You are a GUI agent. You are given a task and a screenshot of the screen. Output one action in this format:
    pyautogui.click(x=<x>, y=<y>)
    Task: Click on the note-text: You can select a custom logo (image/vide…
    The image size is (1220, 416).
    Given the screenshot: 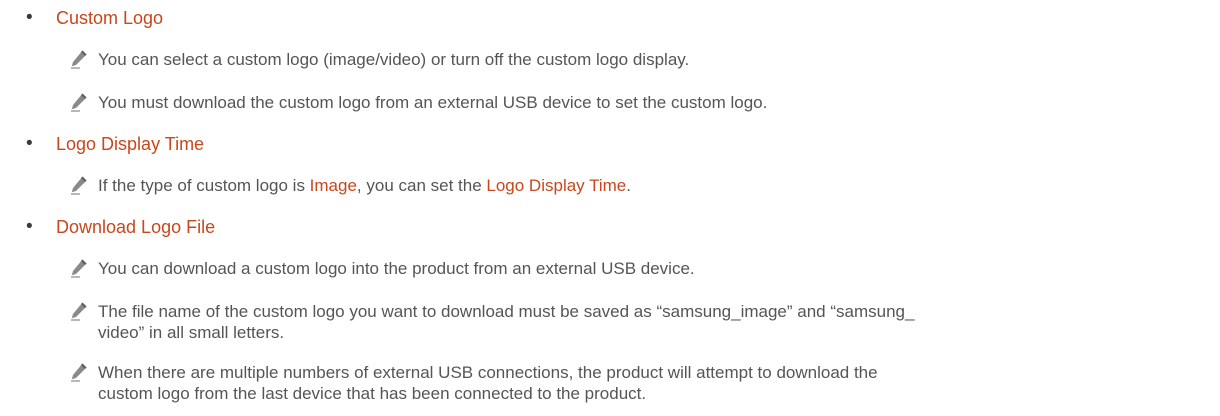 What is the action you would take?
    pyautogui.click(x=394, y=59)
    